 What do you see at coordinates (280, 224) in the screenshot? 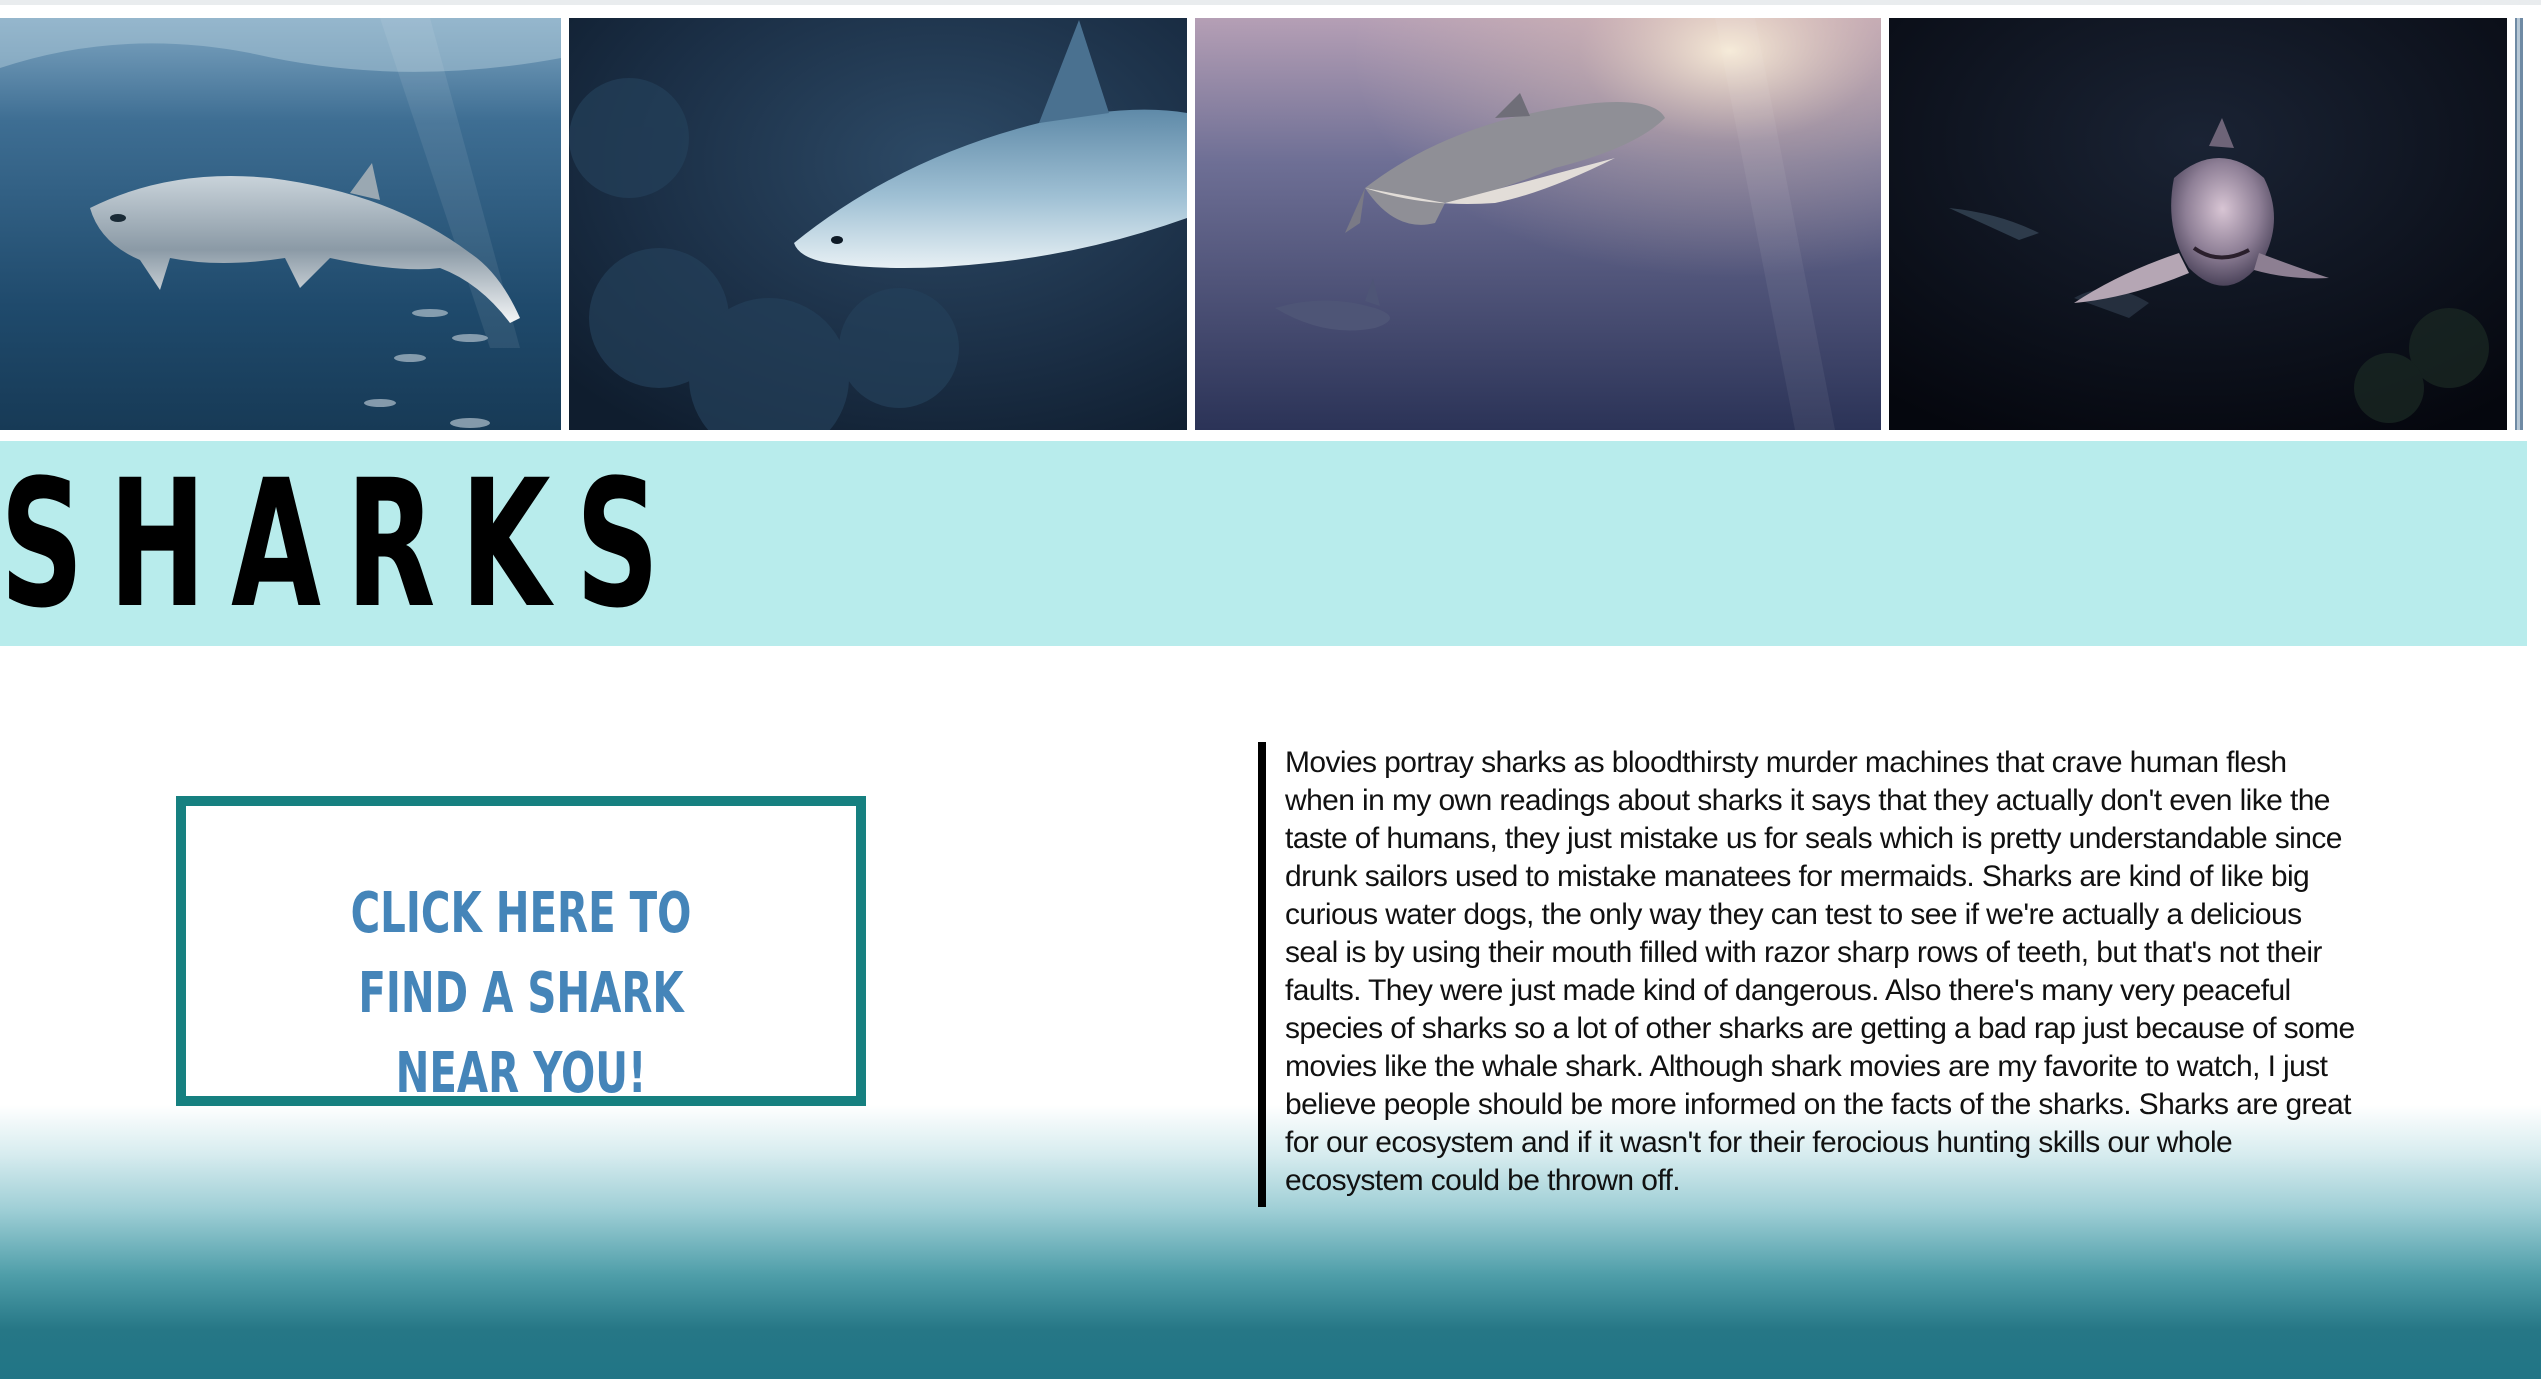
I see `great-white-shark-photo` at bounding box center [280, 224].